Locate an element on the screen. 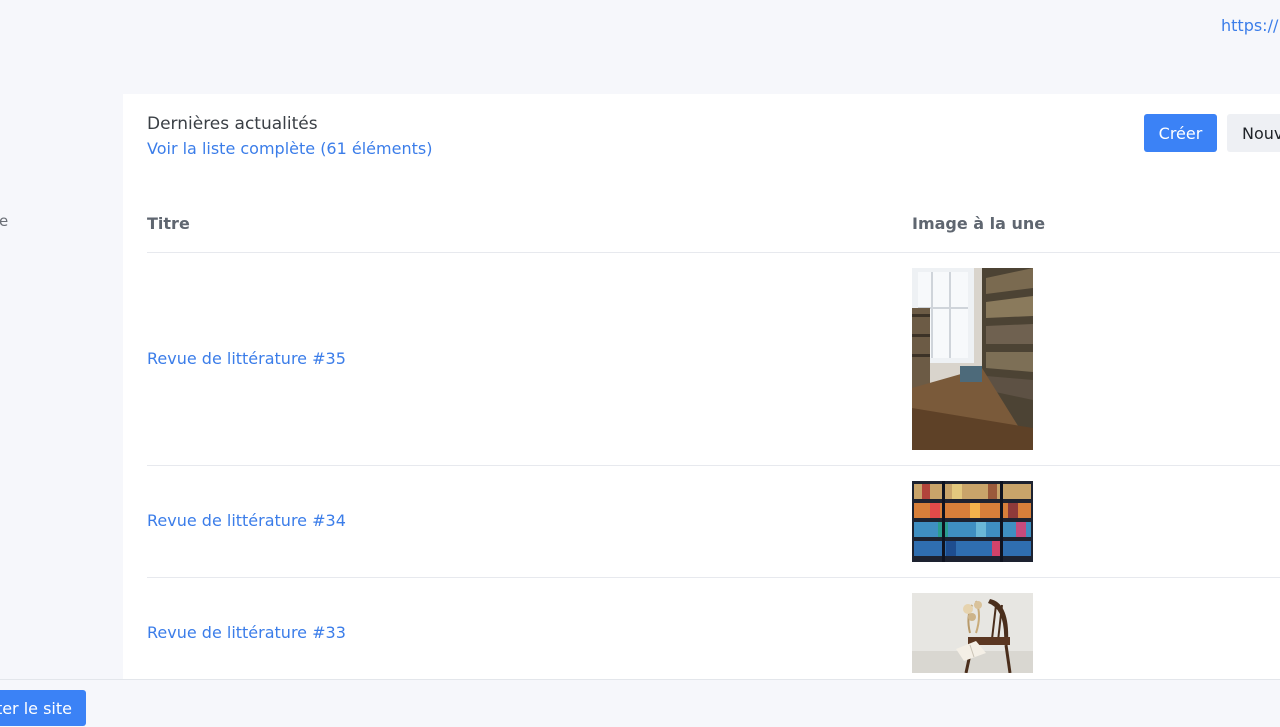 This screenshot has height=727, width=1280. table-row-title-link: Revue de littérature #33 is located at coordinates (246, 632).